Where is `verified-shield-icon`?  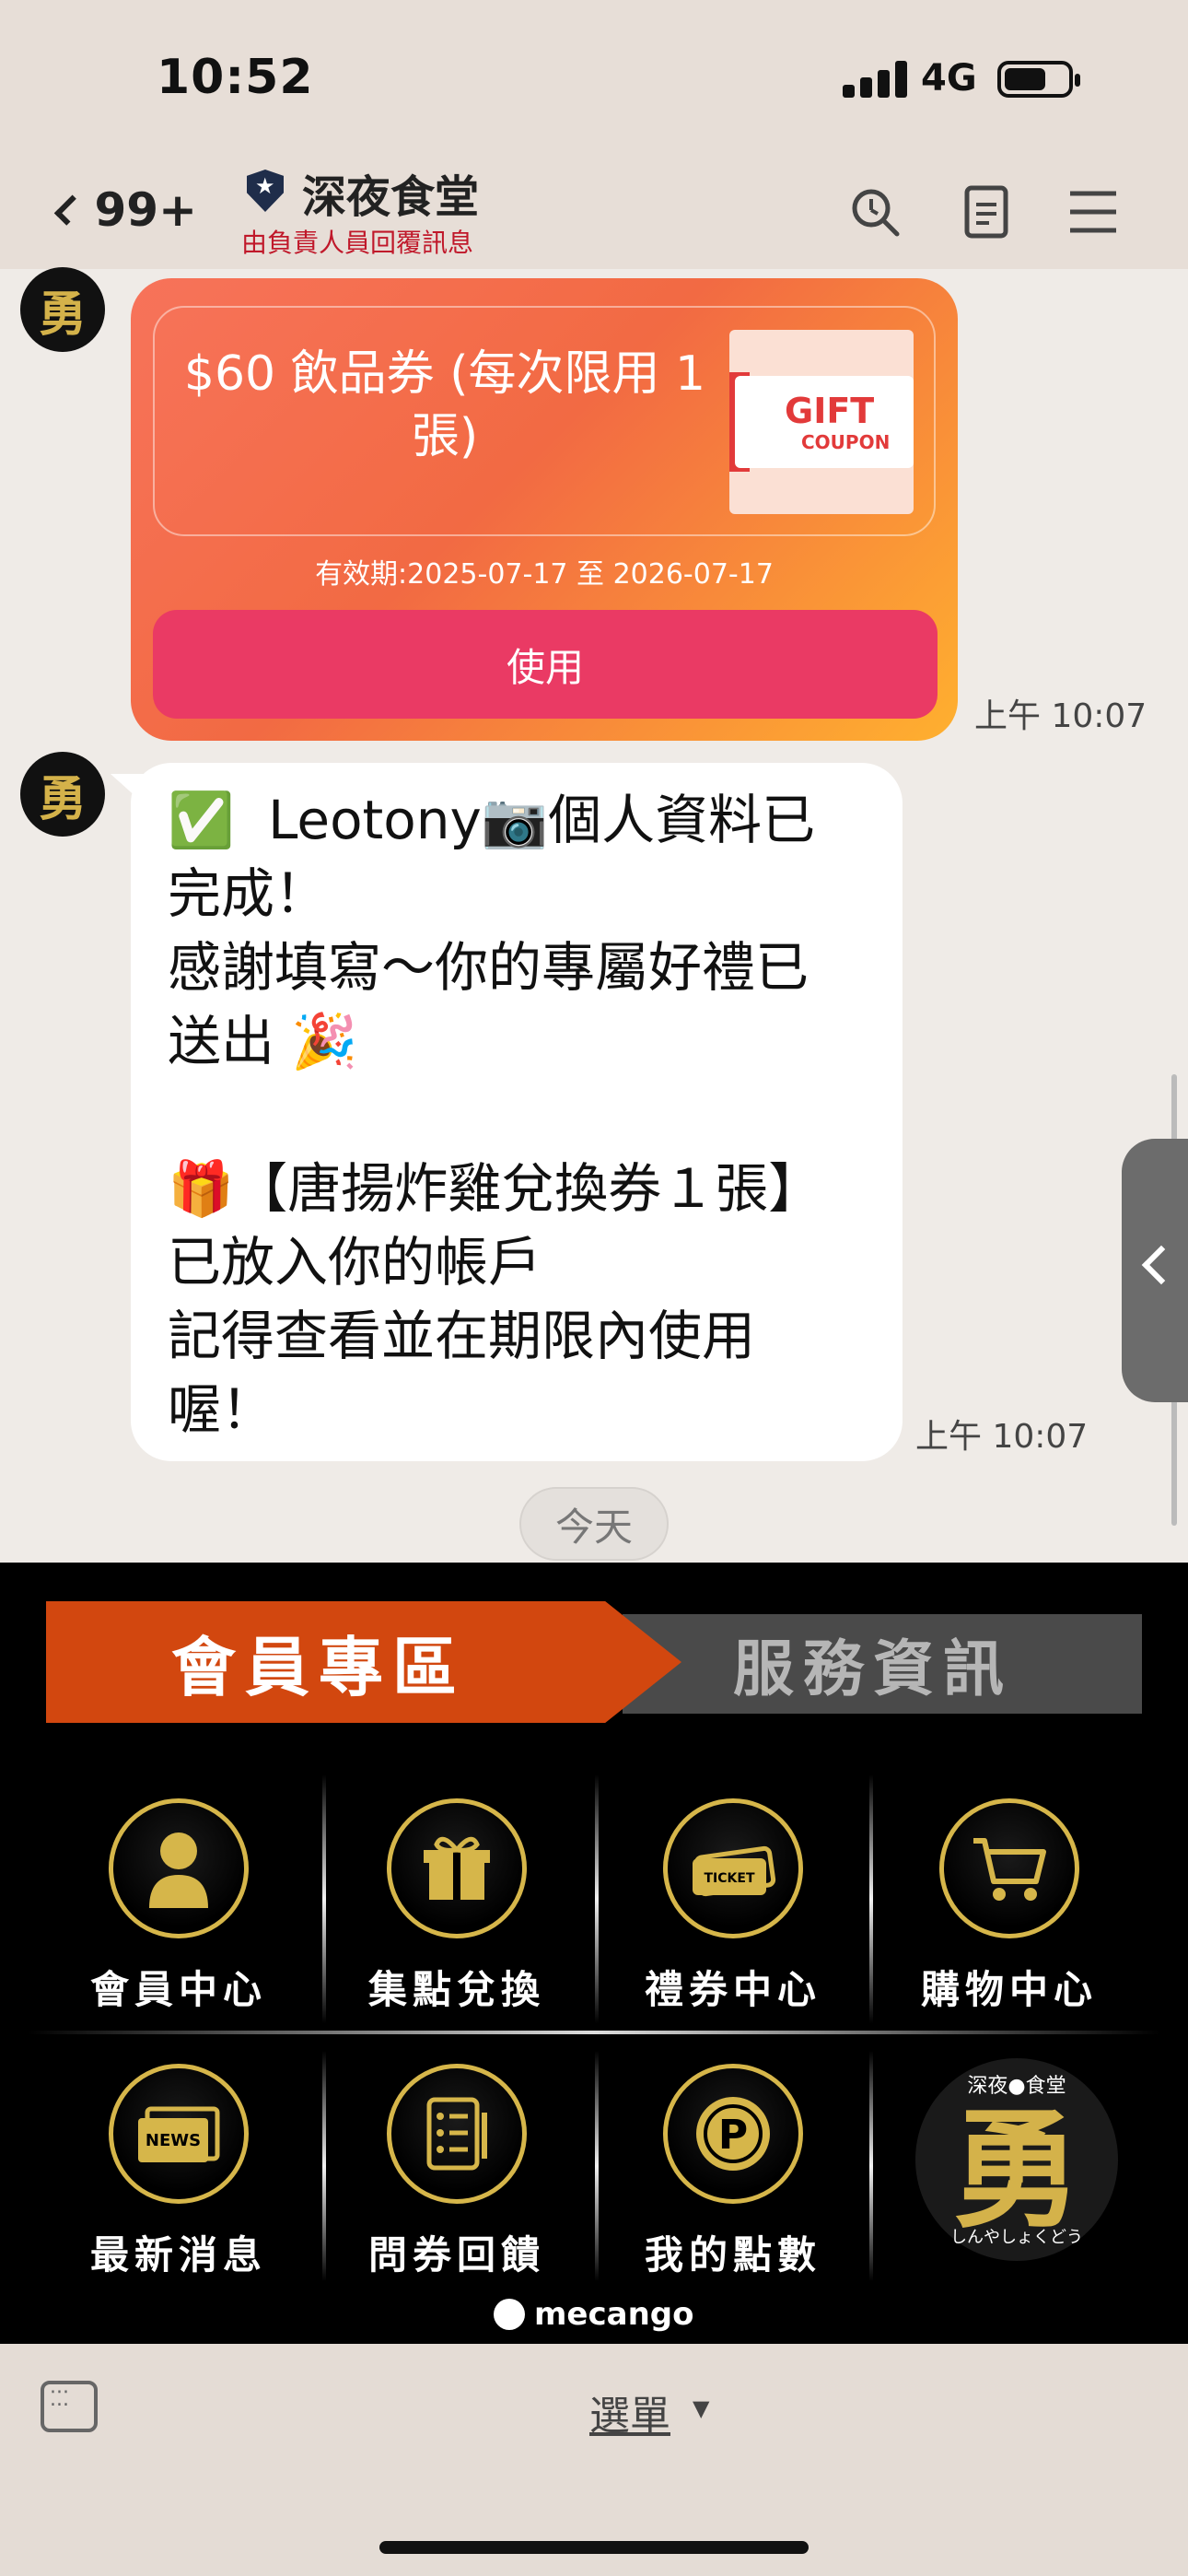
verified-shield-icon is located at coordinates (265, 191).